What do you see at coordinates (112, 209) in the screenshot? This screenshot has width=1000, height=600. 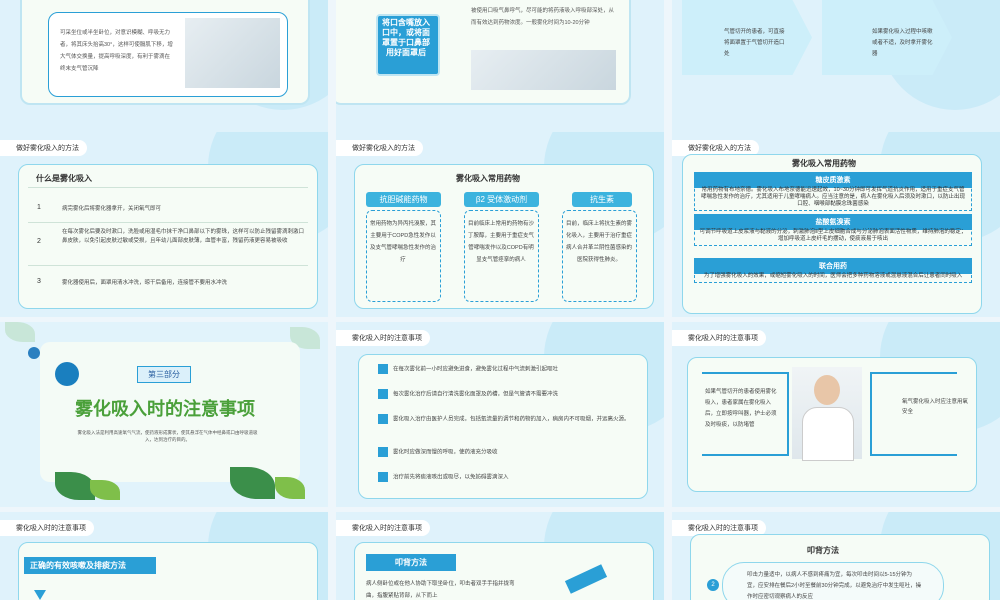 I see `item-text: 病完雾化后将雾化器拿开，关闭氧气即可` at bounding box center [112, 209].